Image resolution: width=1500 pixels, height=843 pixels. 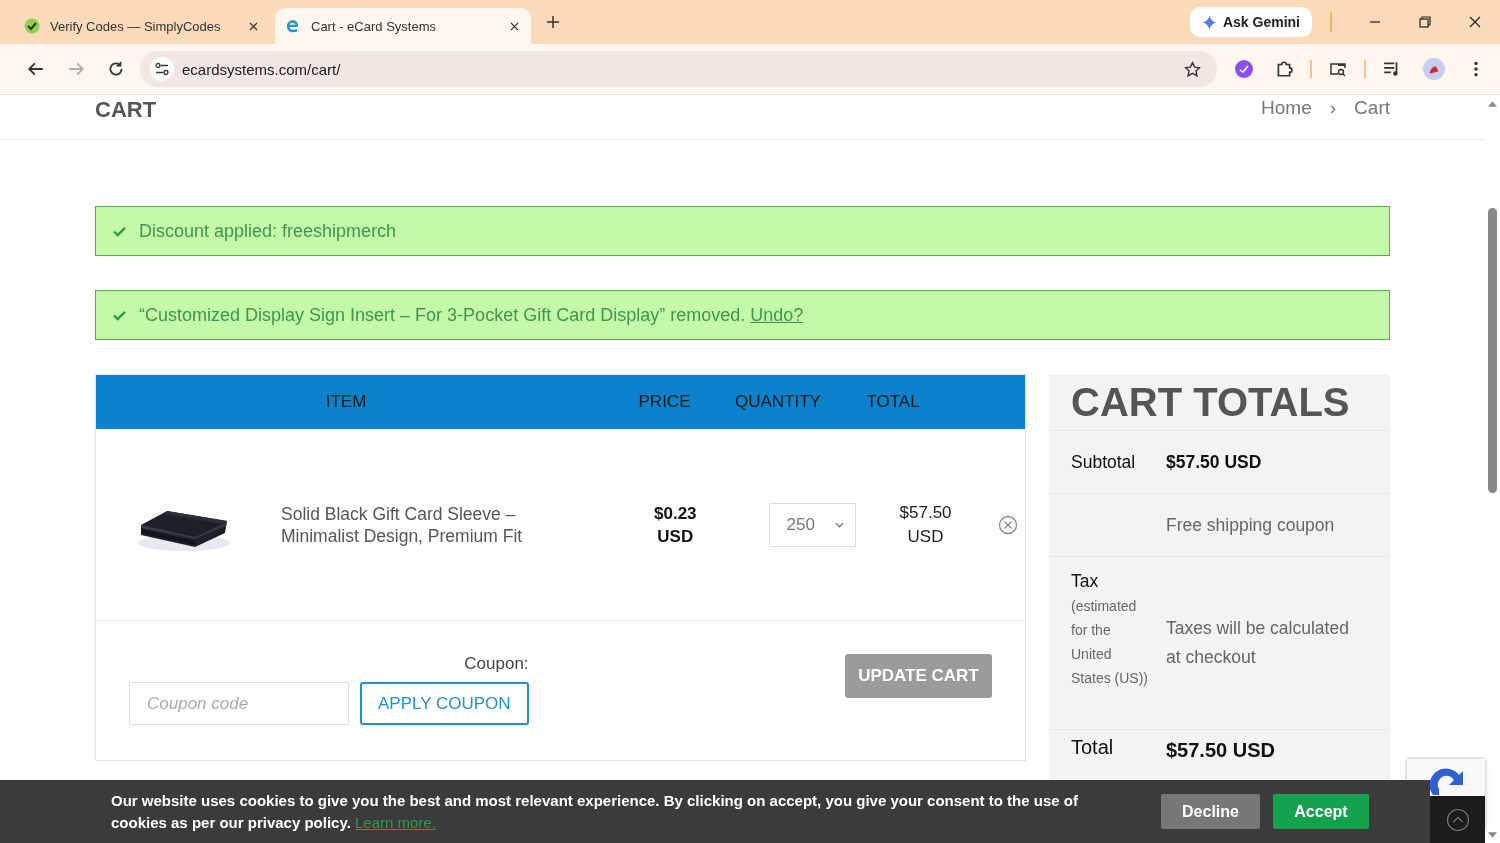 I want to click on coupon-field: Coupon code, so click(x=239, y=703).